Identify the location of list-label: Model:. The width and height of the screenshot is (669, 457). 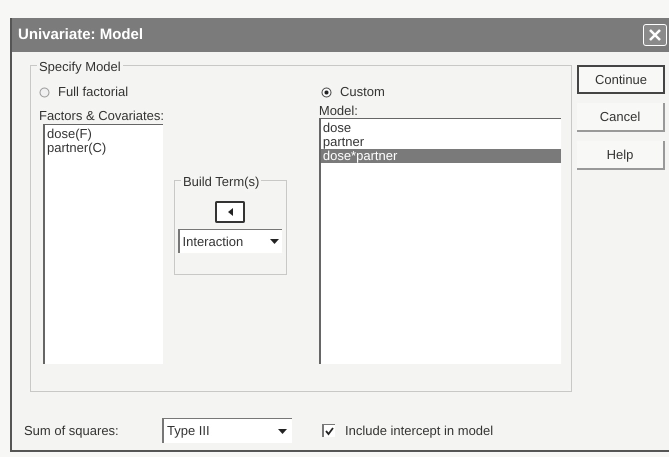
(338, 111).